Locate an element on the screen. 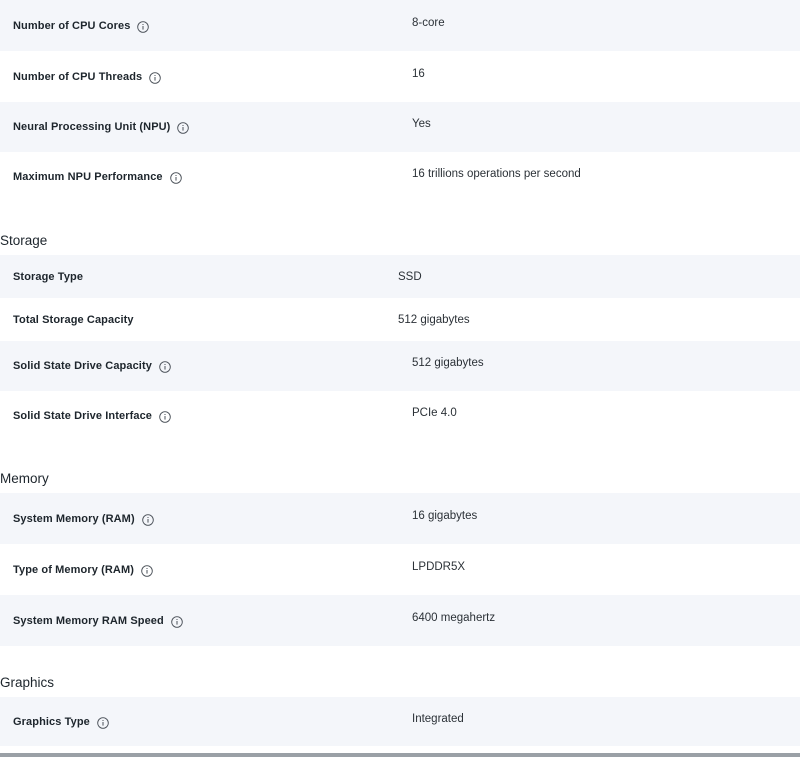 This screenshot has height=757, width=800. spec-row-ssd-interface: Solid State Drive Interface PCIe 4.0 is located at coordinates (400, 416).